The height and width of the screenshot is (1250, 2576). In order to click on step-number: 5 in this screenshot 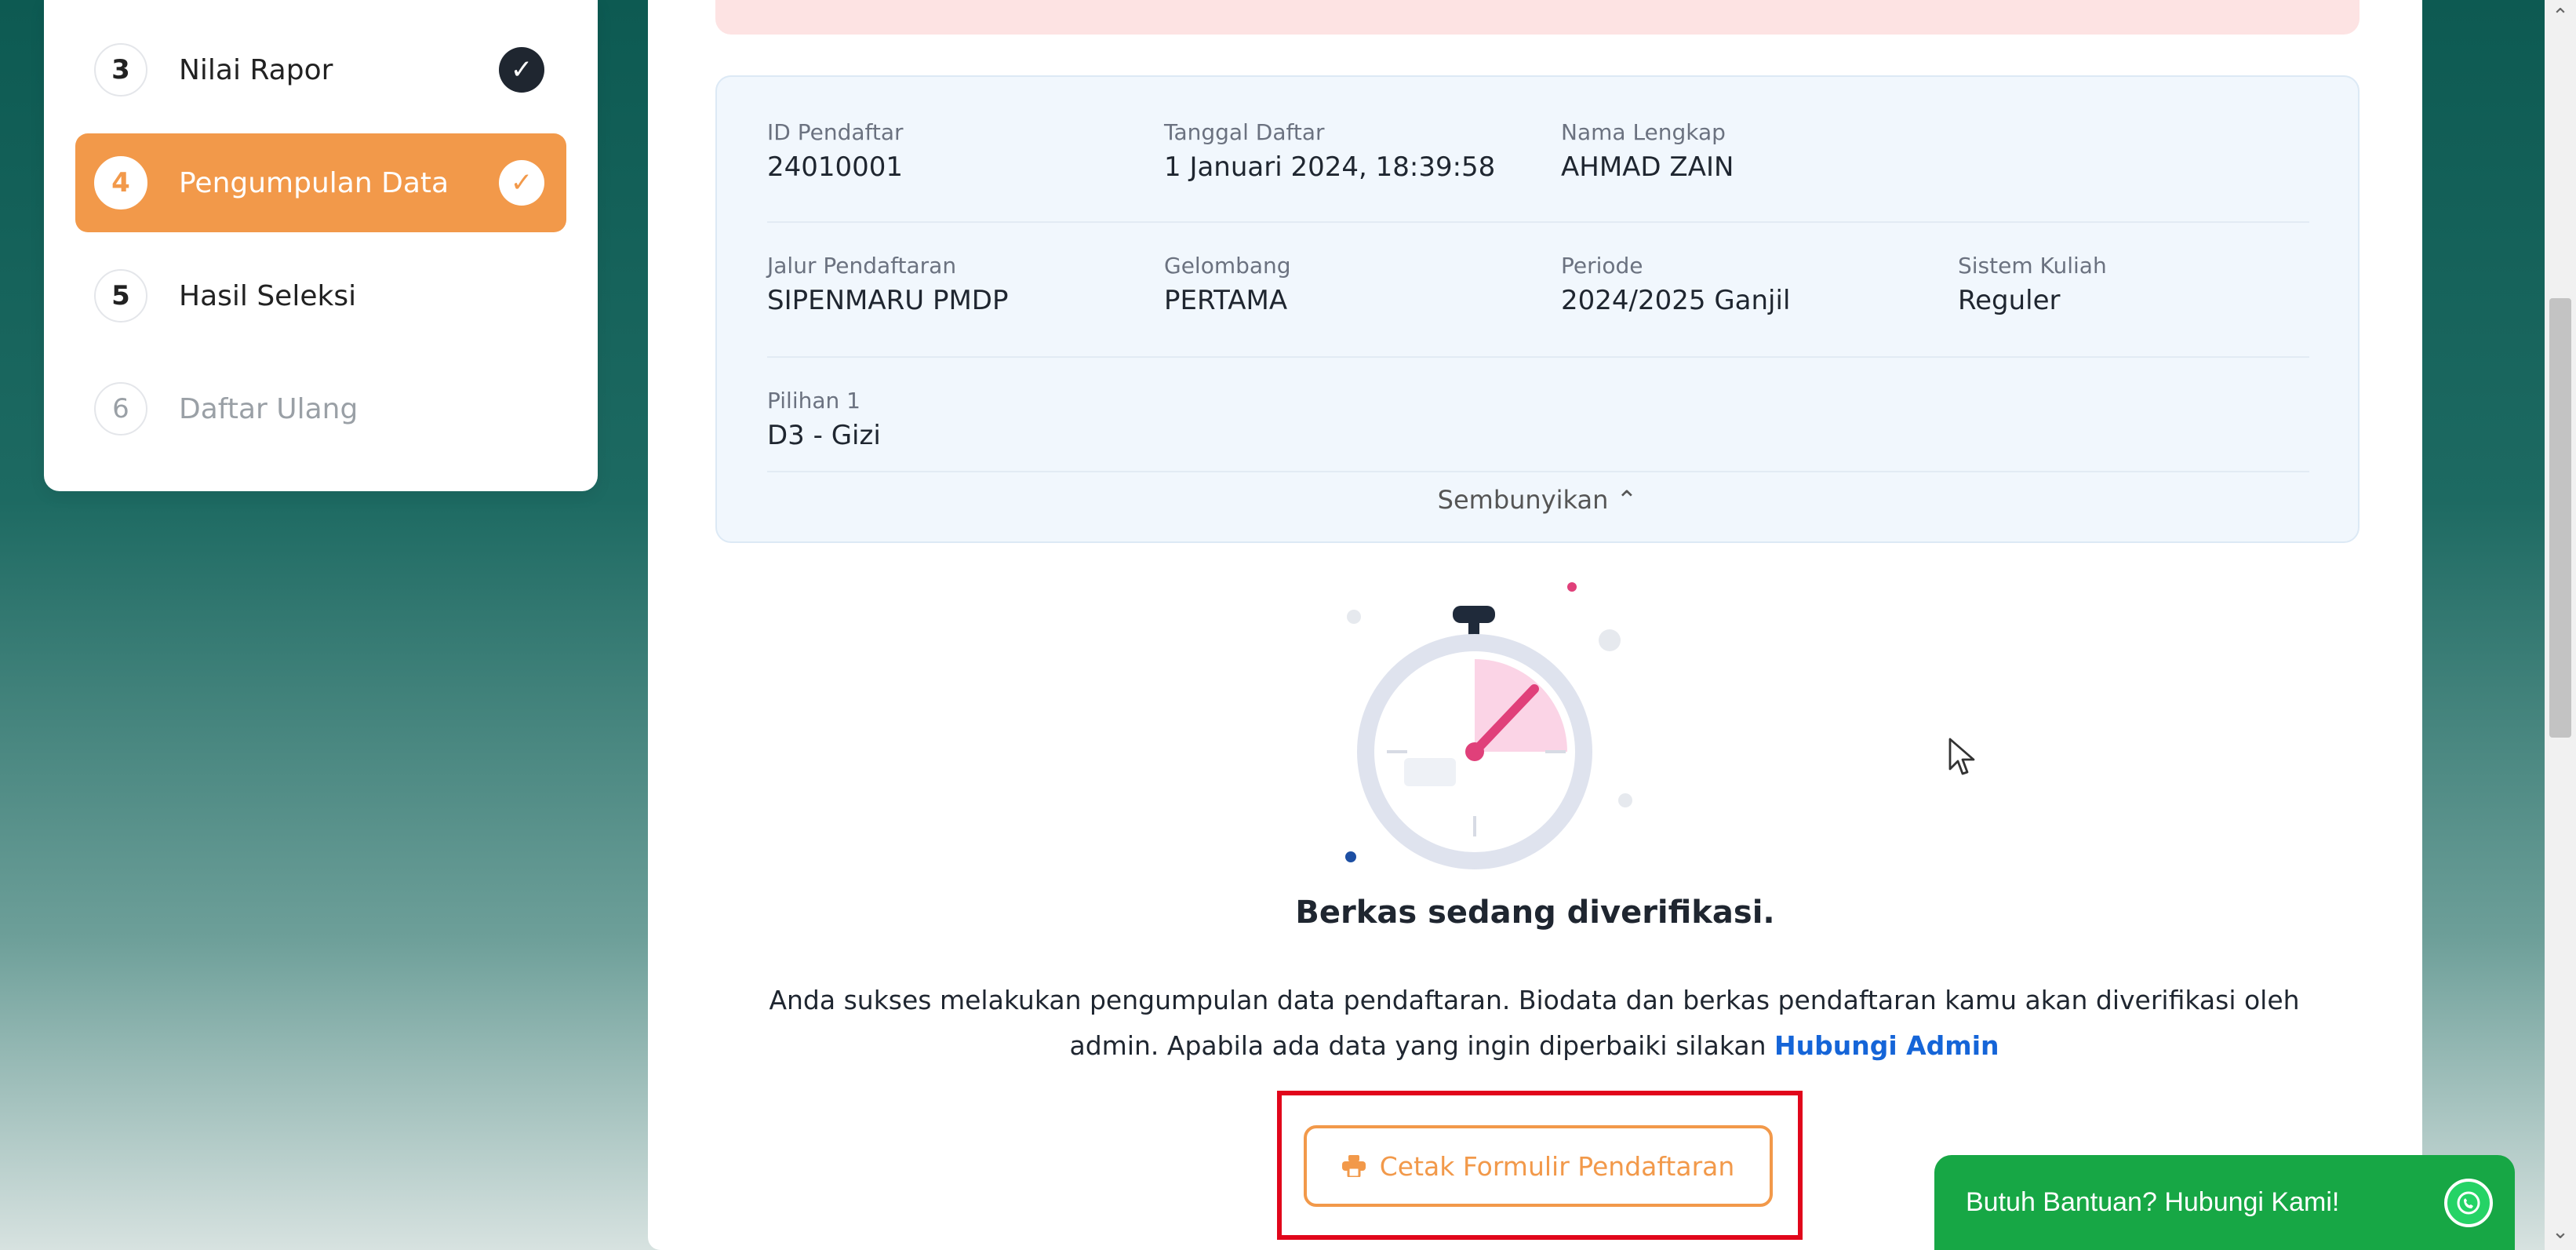, I will do `click(120, 296)`.